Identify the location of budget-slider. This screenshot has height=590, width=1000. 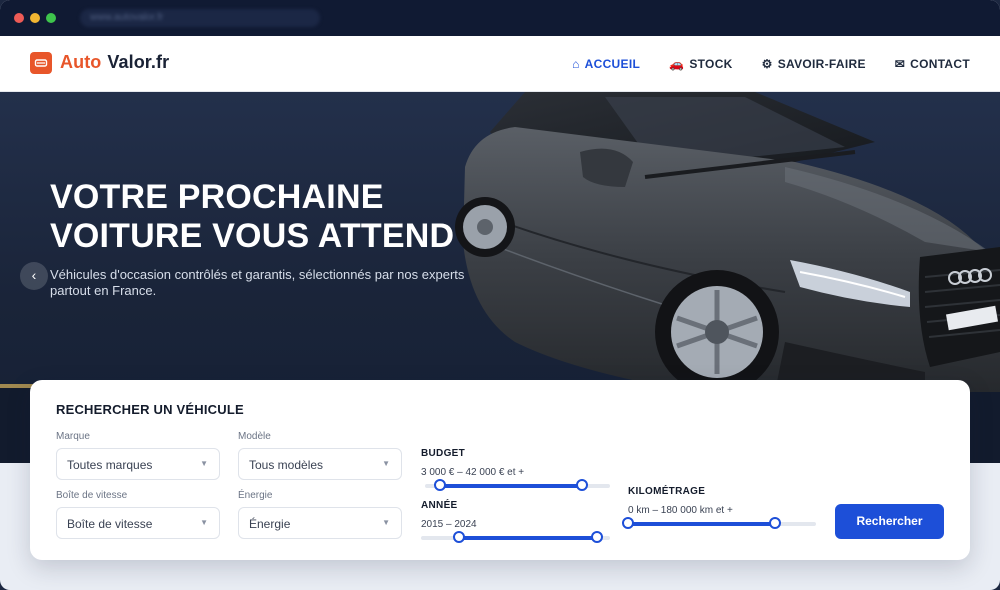
(517, 485).